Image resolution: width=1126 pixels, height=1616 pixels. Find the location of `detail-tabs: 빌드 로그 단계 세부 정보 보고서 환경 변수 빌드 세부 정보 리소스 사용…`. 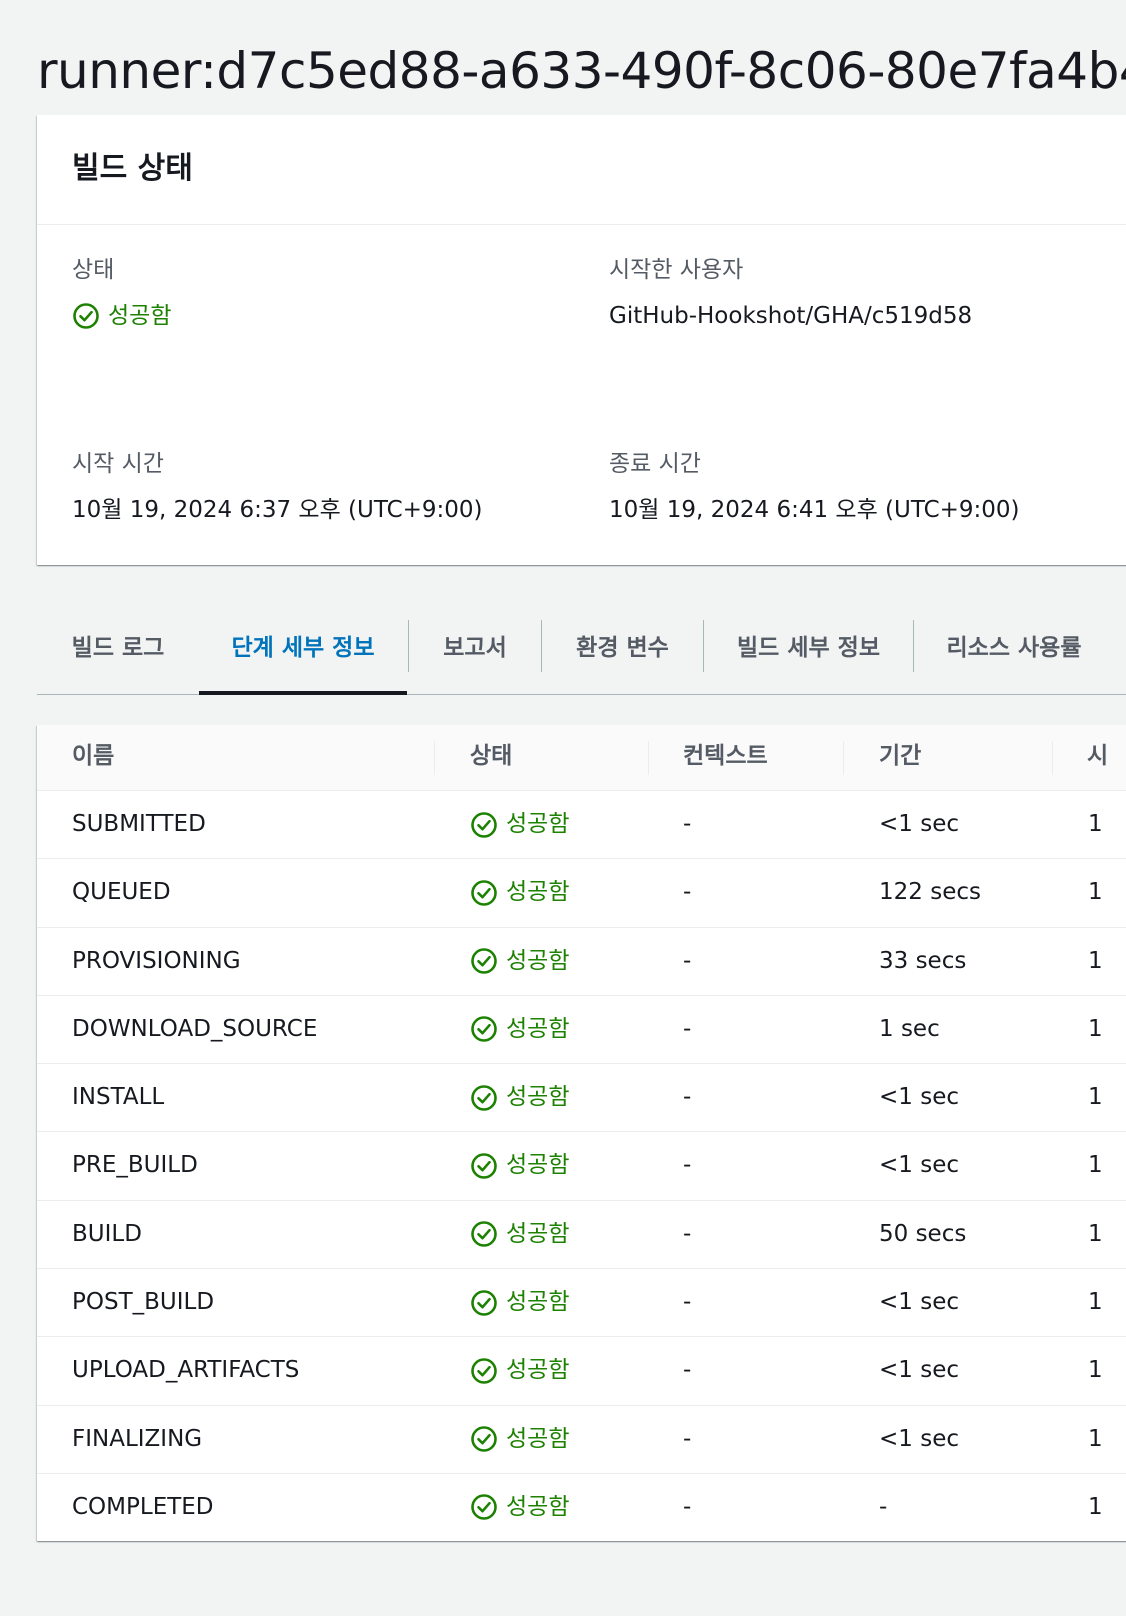

detail-tabs: 빌드 로그 단계 세부 정보 보고서 환경 변수 빌드 세부 정보 리소스 사용… is located at coordinates (581, 657).